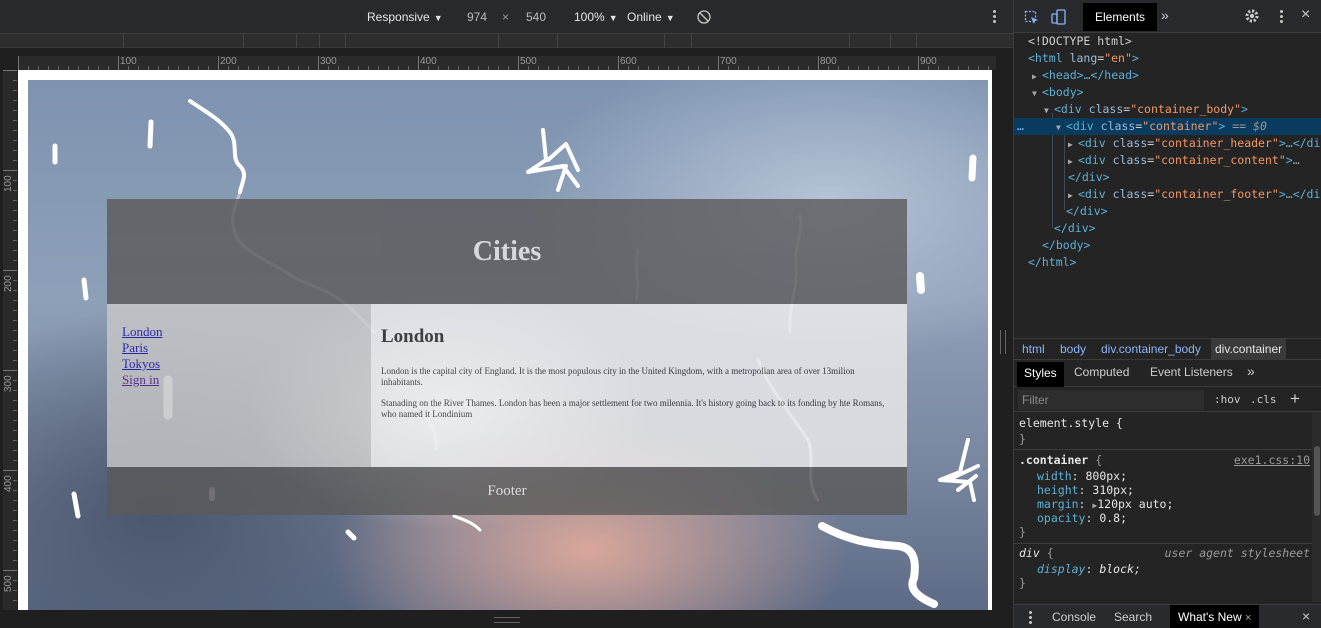 The height and width of the screenshot is (628, 1321). I want to click on dom-tag: </div>, so click(1089, 177).